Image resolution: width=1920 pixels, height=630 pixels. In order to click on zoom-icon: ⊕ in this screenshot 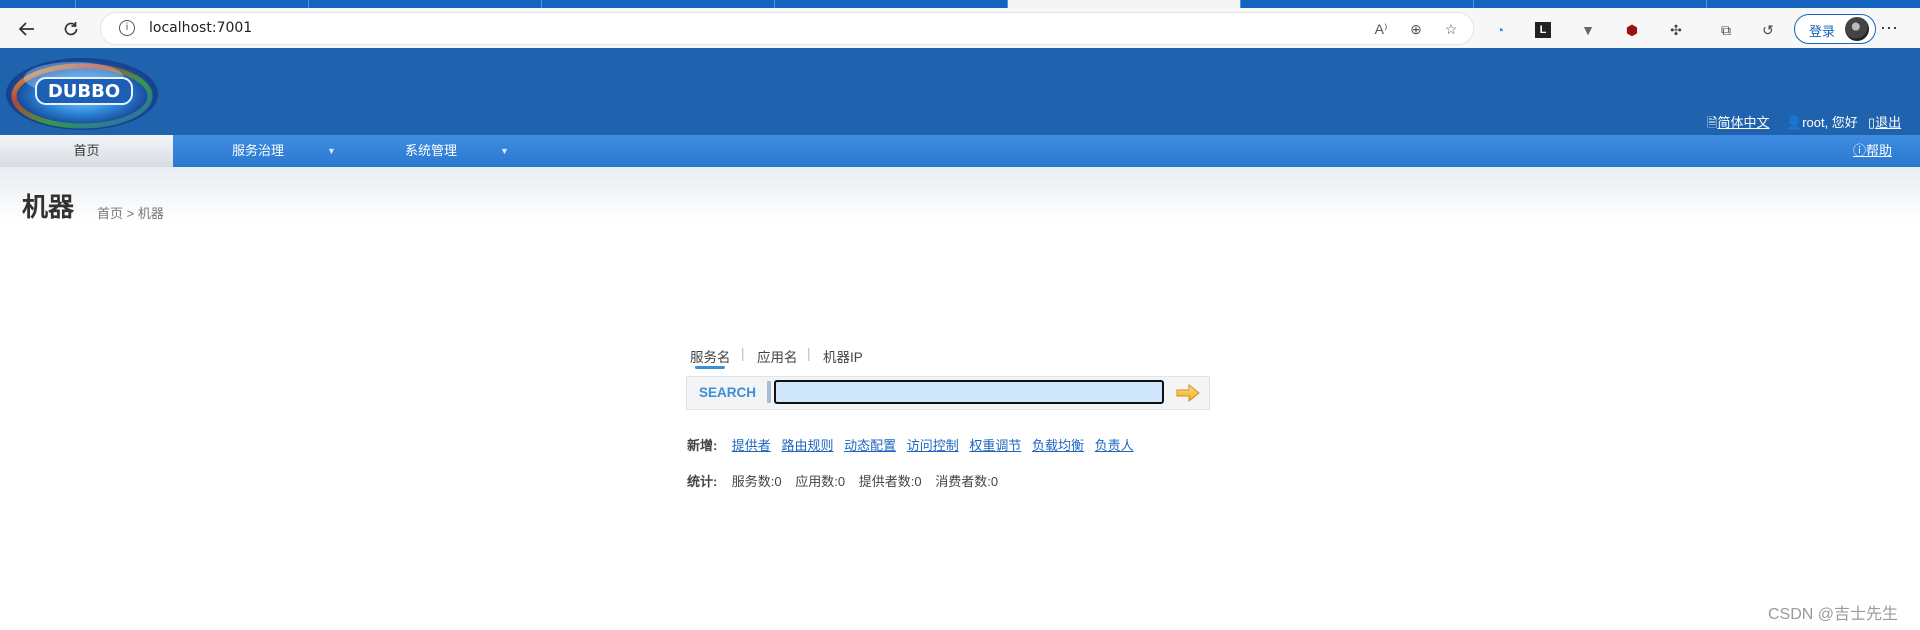, I will do `click(1416, 29)`.